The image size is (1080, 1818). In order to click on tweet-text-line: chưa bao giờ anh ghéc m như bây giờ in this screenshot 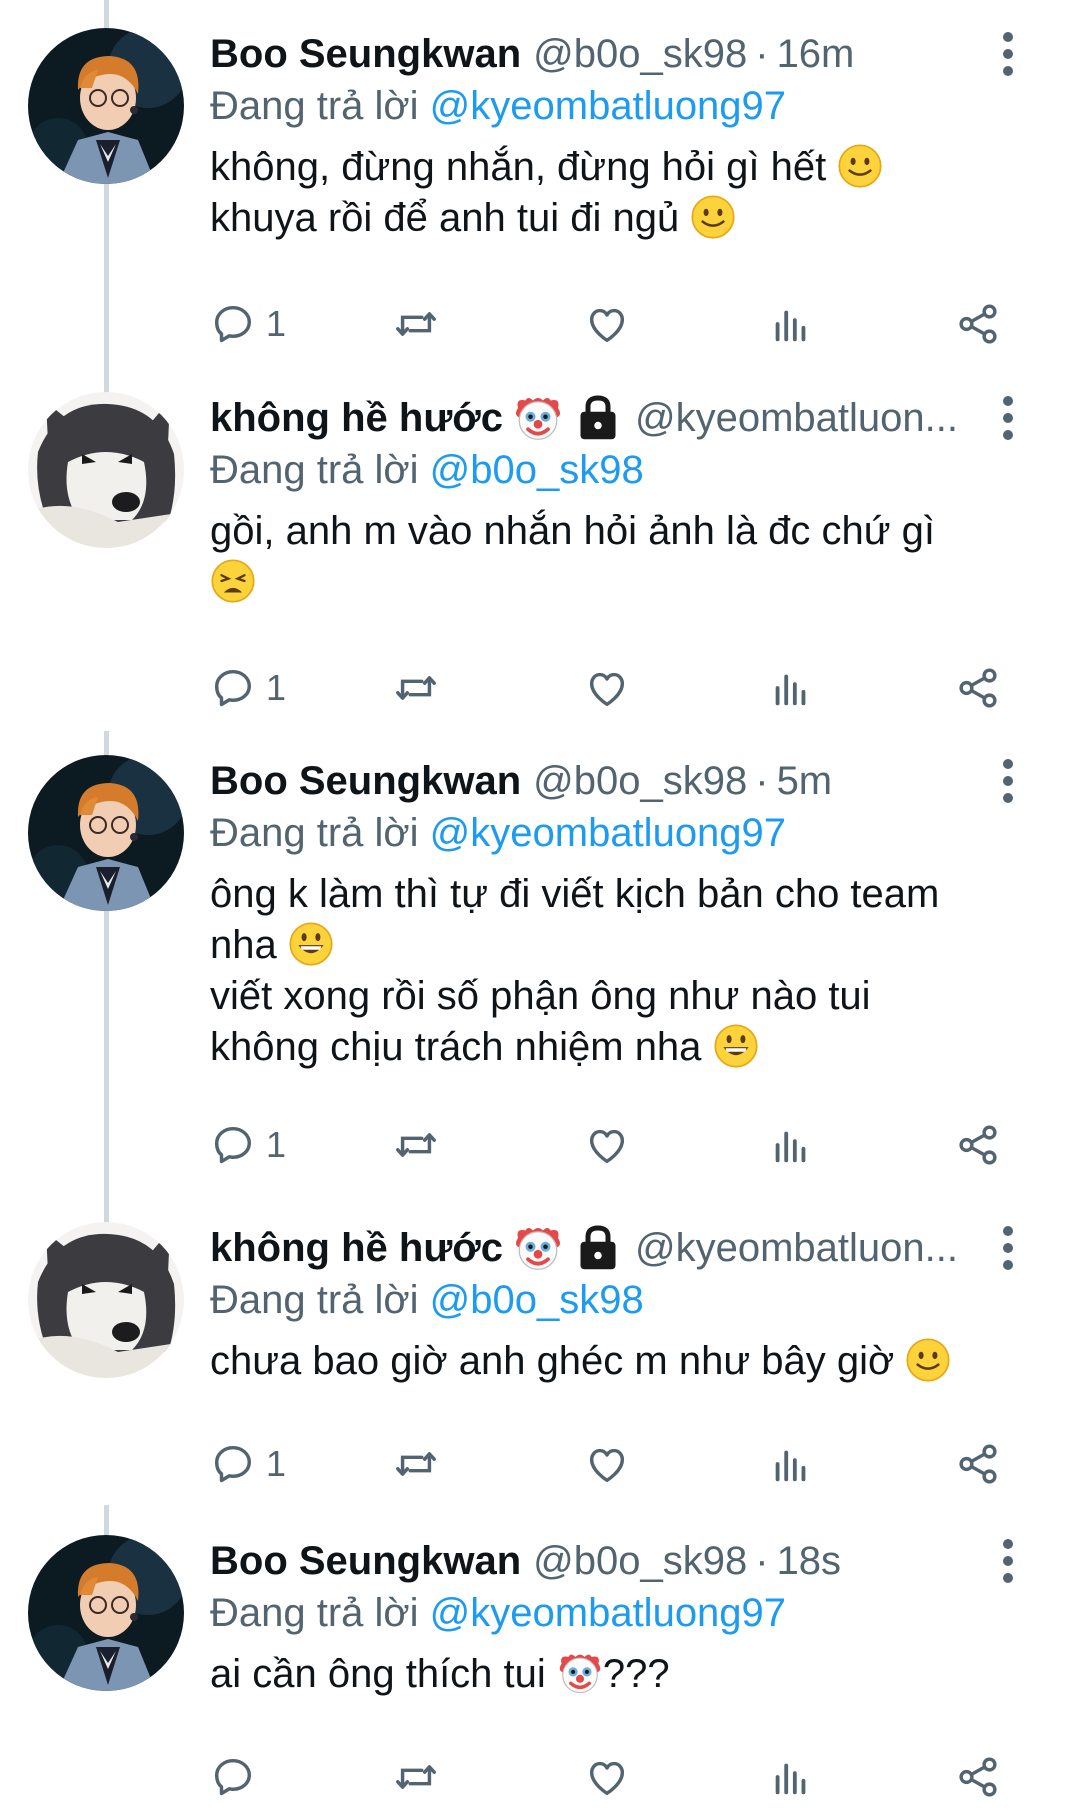, I will do `click(552, 1361)`.